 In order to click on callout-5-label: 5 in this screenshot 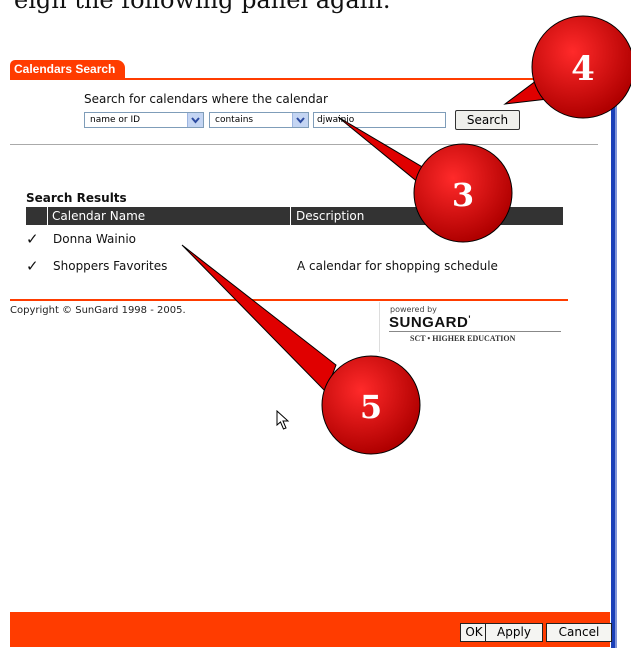, I will do `click(371, 407)`.